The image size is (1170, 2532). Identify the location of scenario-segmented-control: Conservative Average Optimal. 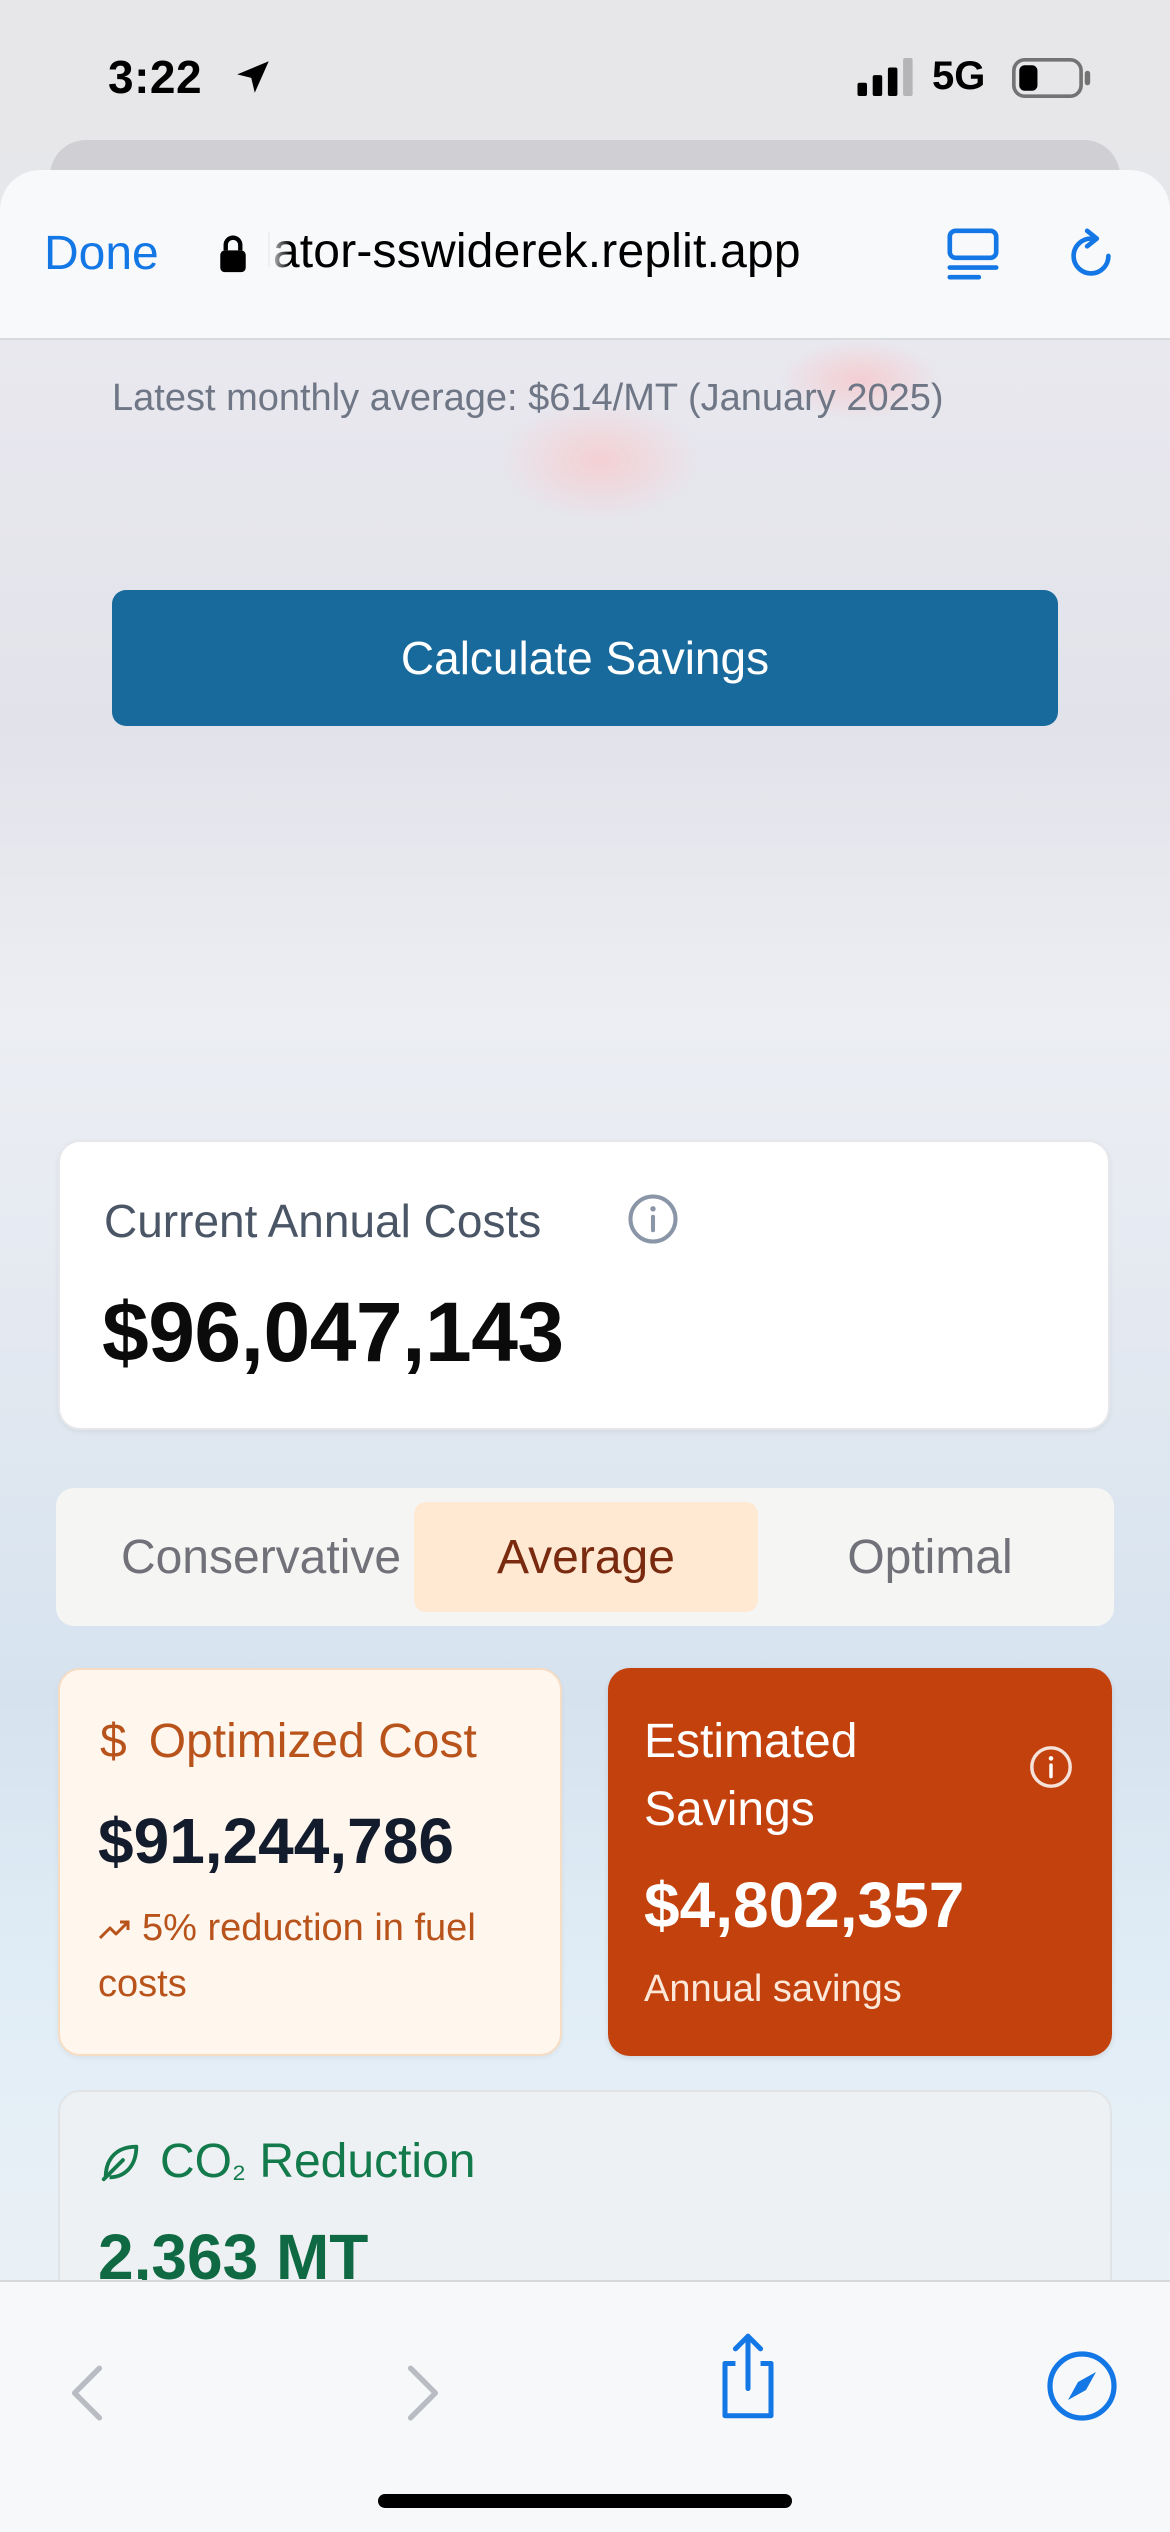
(585, 1557).